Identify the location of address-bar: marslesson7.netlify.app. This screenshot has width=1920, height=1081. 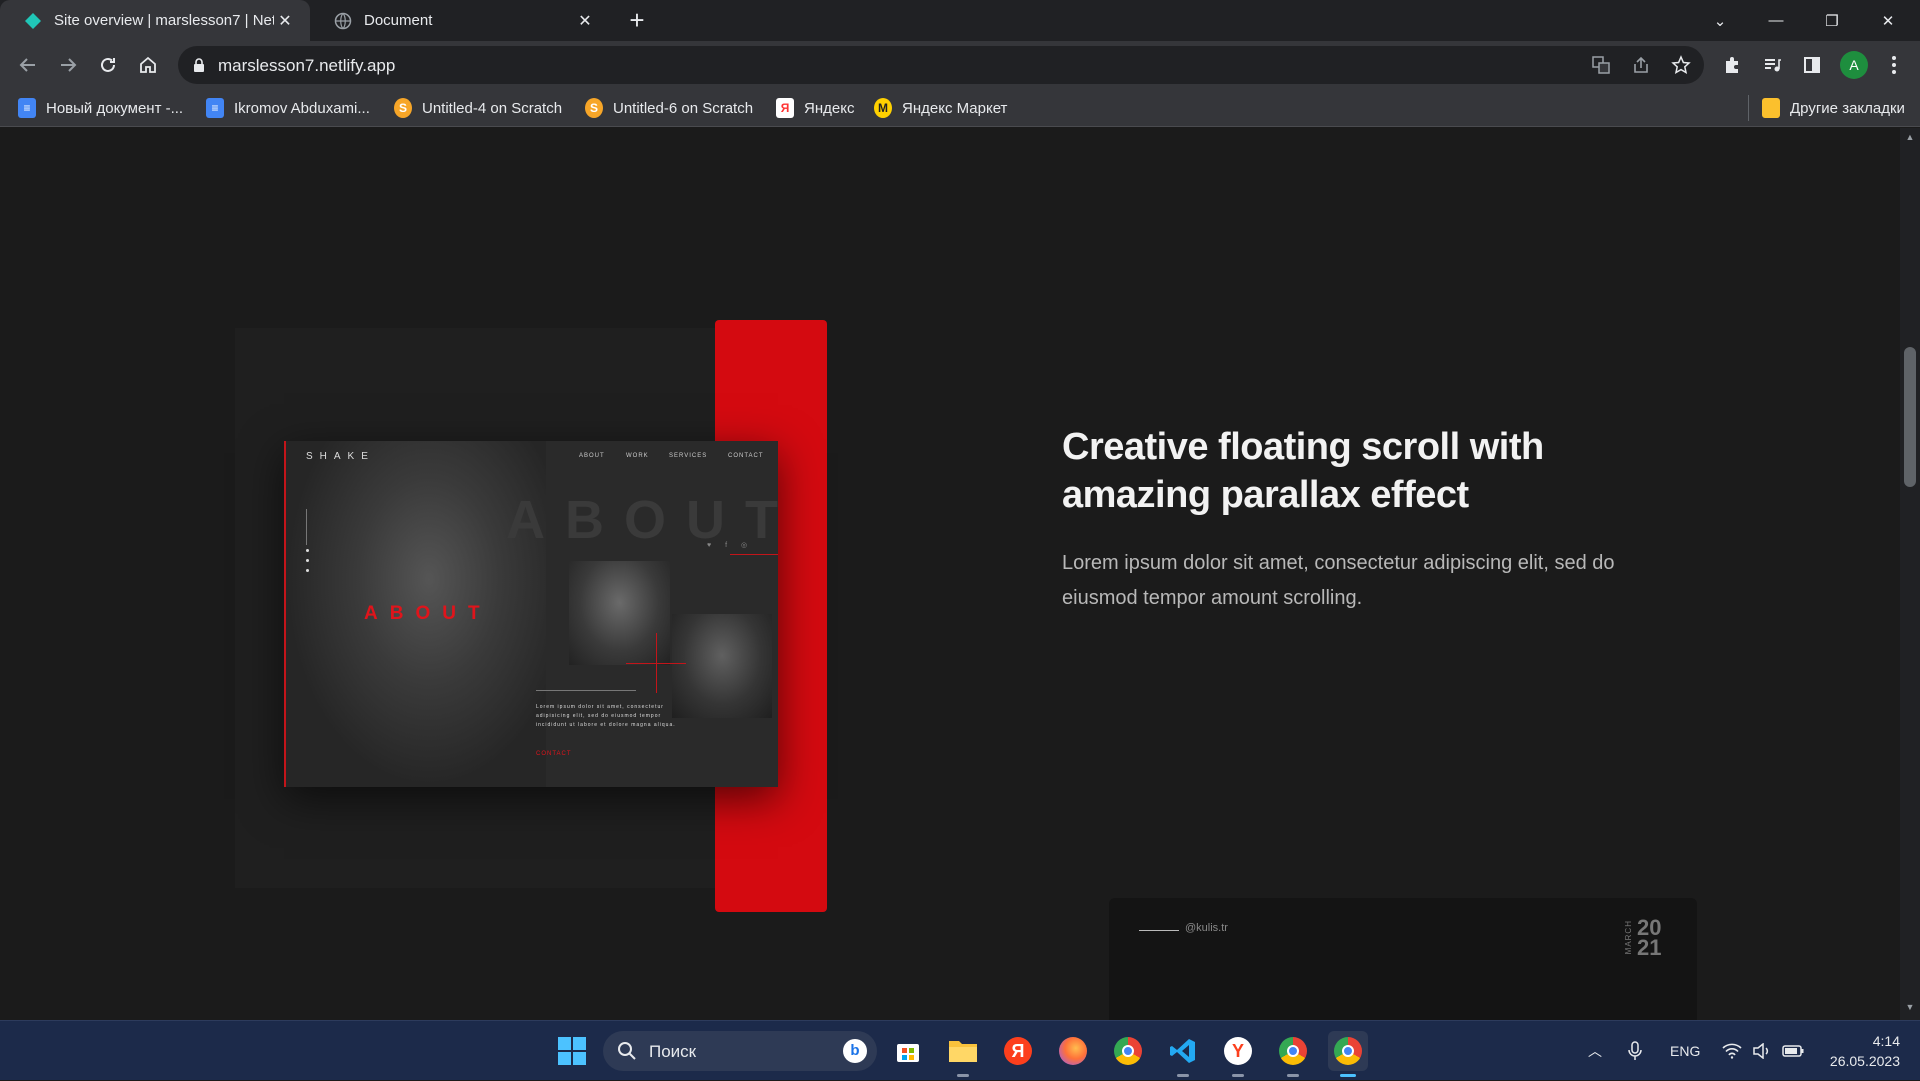
(941, 65).